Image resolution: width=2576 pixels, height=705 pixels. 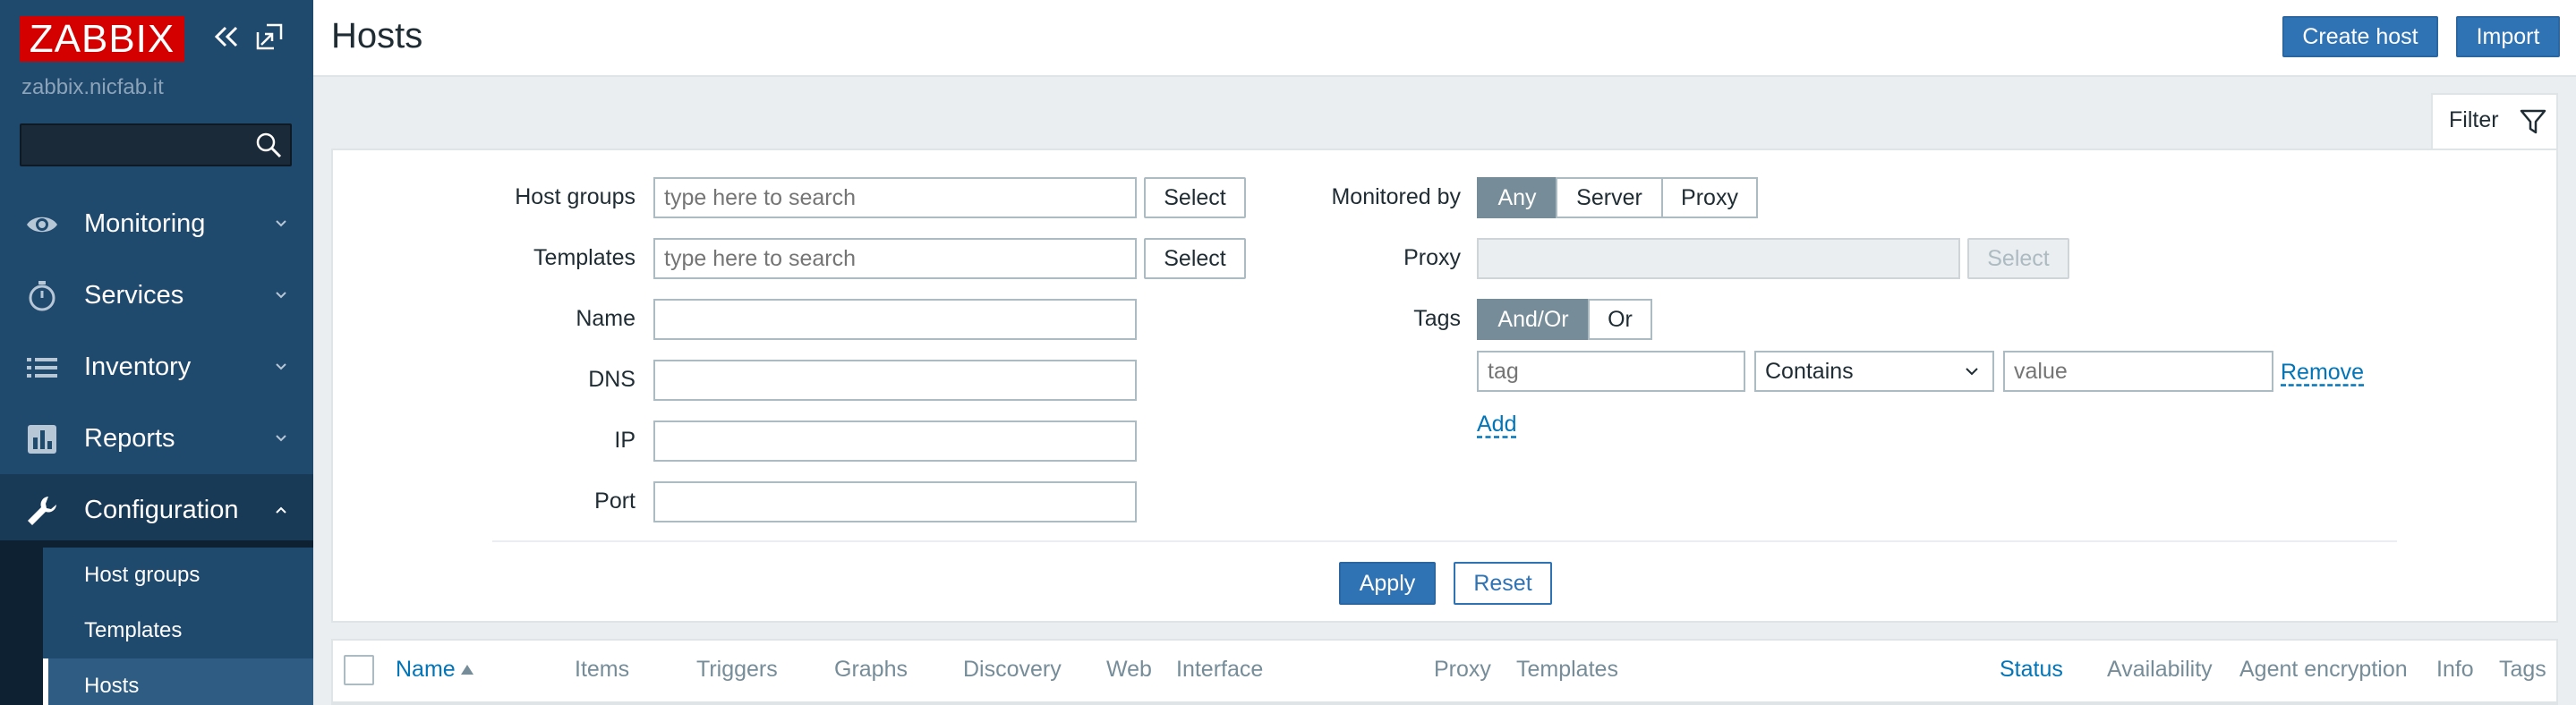 What do you see at coordinates (1129, 669) in the screenshot?
I see `column-web: Web` at bounding box center [1129, 669].